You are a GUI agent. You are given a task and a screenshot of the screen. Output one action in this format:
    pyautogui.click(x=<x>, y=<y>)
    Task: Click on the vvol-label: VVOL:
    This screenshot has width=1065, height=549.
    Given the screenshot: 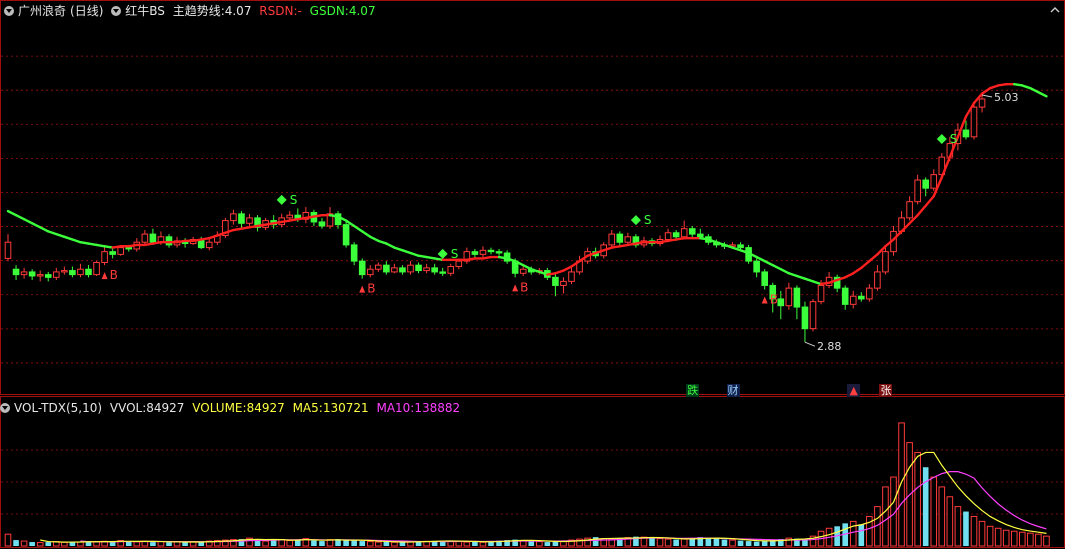 What is the action you would take?
    pyautogui.click(x=128, y=408)
    